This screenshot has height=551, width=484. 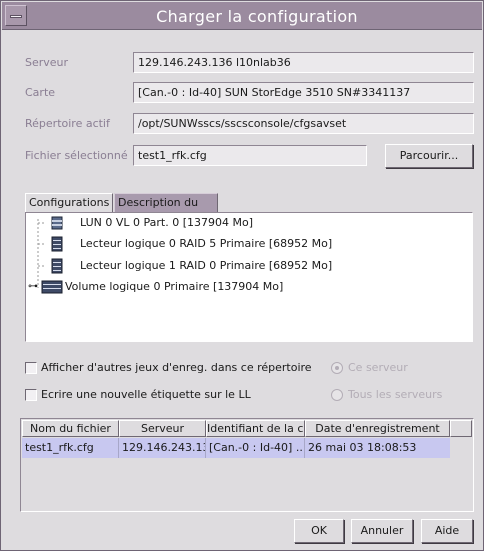 I want to click on cancel-button: Annuler, so click(x=382, y=531).